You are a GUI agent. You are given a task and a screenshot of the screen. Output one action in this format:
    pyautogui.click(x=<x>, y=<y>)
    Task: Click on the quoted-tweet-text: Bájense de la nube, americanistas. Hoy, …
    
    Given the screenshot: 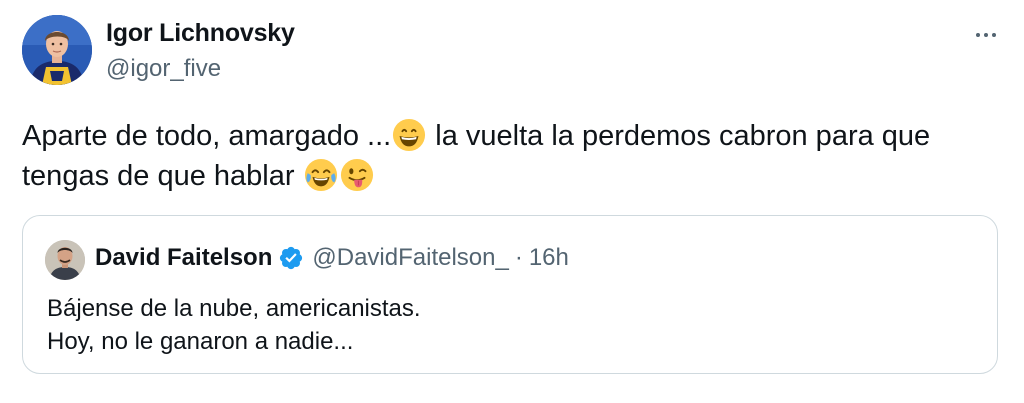 What is the action you would take?
    pyautogui.click(x=234, y=325)
    